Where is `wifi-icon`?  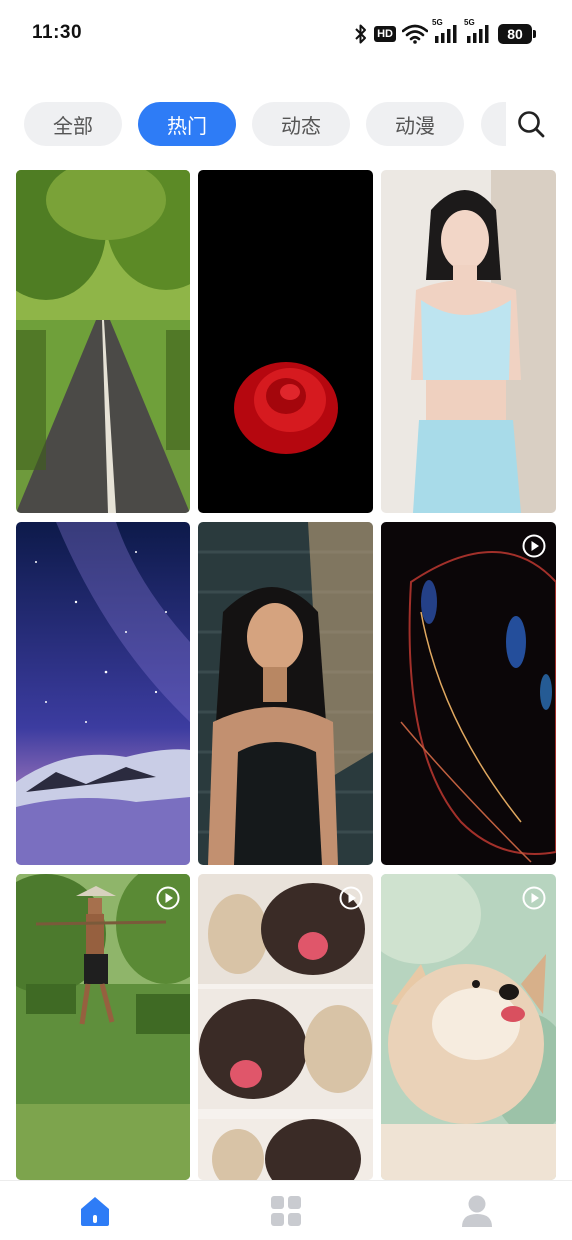 wifi-icon is located at coordinates (415, 34).